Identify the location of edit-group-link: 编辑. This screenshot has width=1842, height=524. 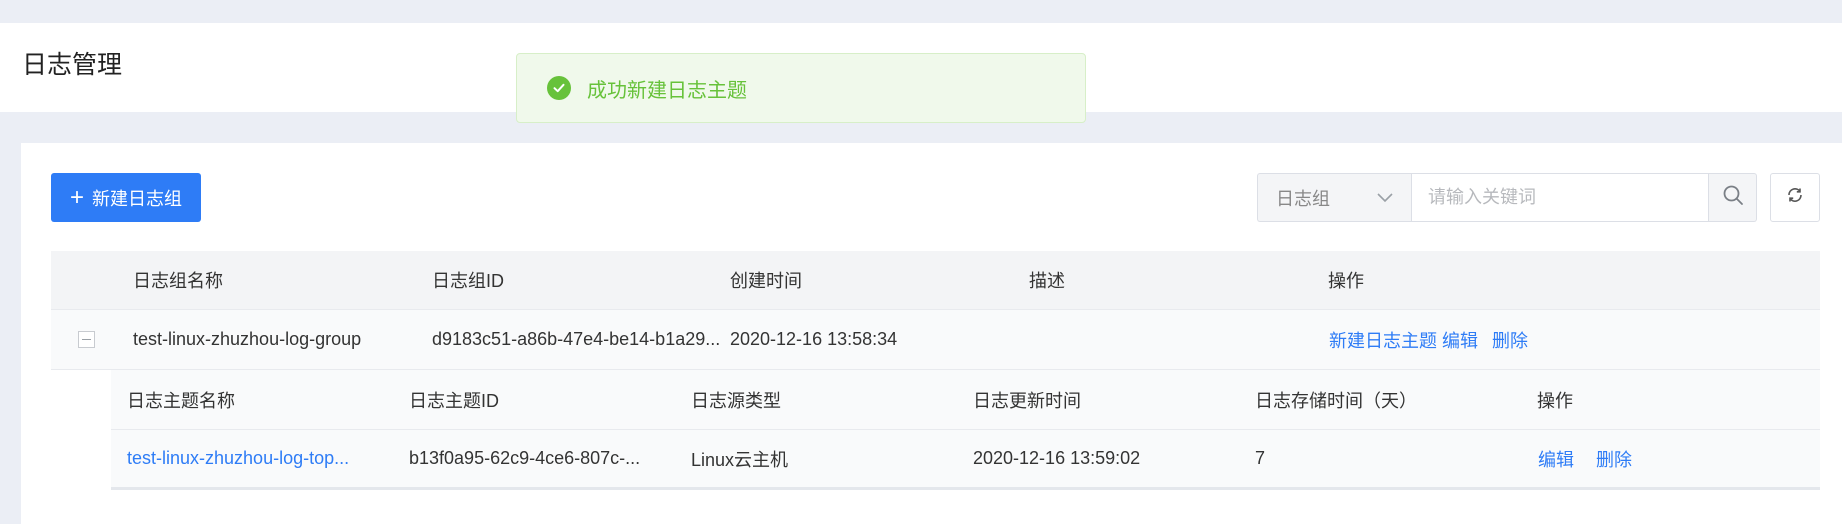
(1460, 339).